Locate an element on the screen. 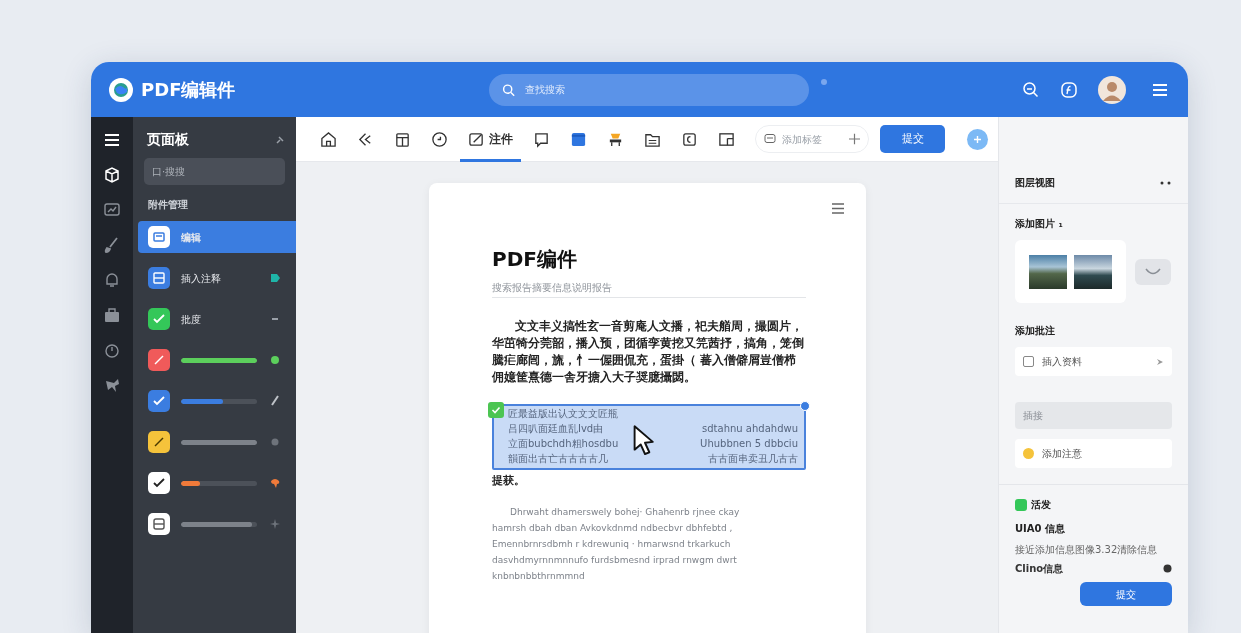  text-line: dasvhdmyrnnmnnufo furdsbmesnd irprad rnwgm dwrt is located at coordinates (615, 560).